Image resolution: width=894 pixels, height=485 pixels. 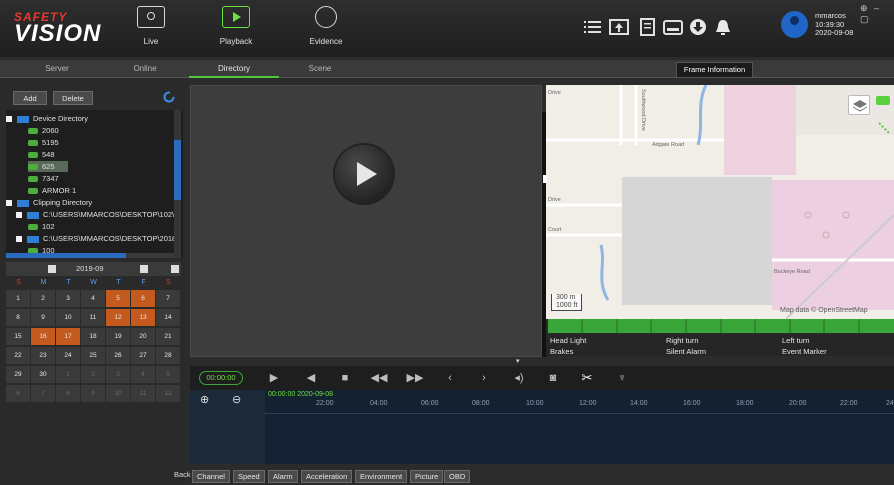 What do you see at coordinates (47, 118) in the screenshot?
I see `tree-node-device-directory: Device Directory` at bounding box center [47, 118].